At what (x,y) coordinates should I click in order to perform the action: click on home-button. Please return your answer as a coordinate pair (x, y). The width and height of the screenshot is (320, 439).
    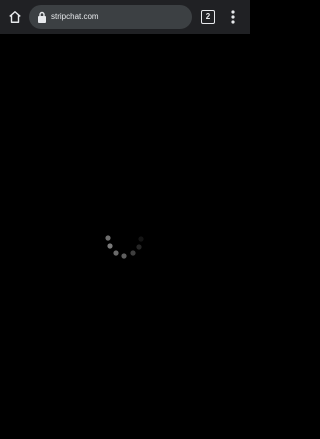
    Looking at the image, I should click on (15, 17).